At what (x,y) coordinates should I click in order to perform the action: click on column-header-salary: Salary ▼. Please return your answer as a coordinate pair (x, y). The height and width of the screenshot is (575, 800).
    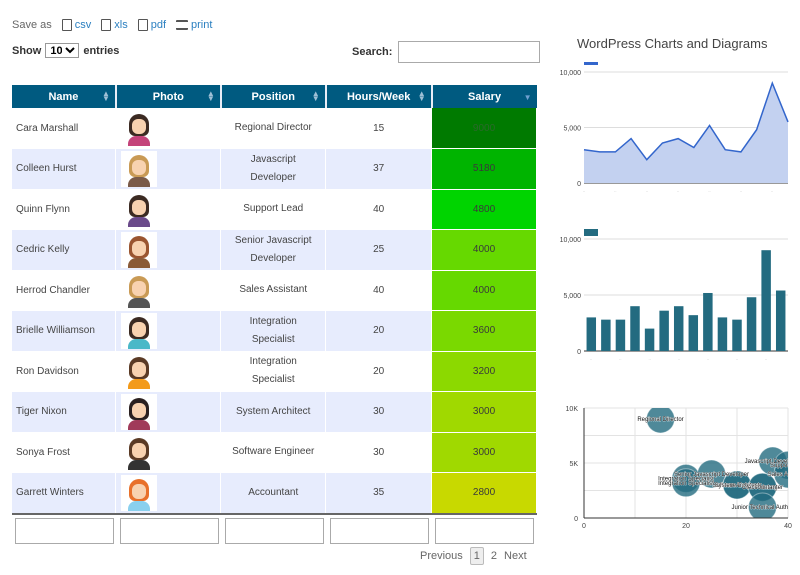
    Looking at the image, I should click on (484, 96).